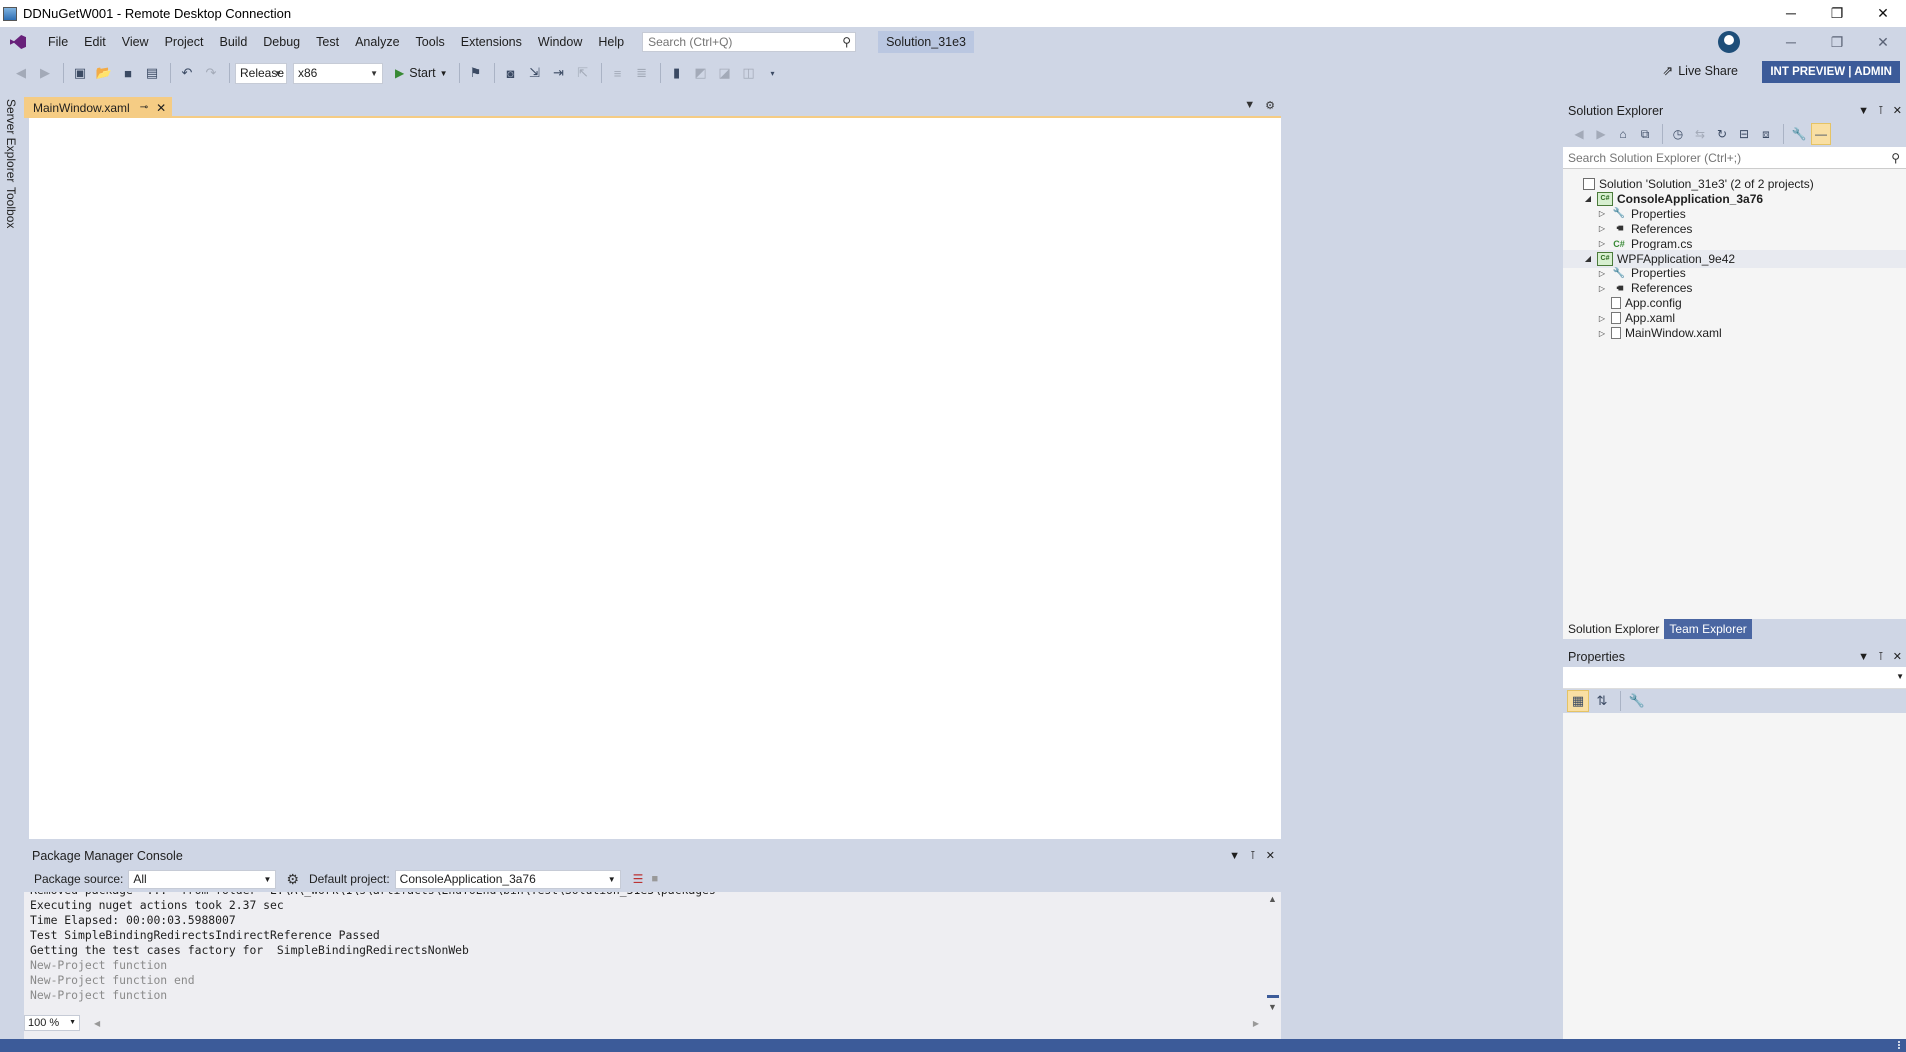  I want to click on menu-debug: Debug, so click(281, 42).